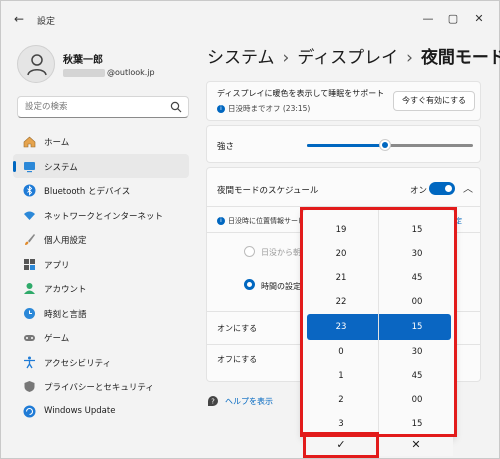 The image size is (500, 459). Describe the element at coordinates (468, 187) in the screenshot. I see `chevron-up-icon: ︿` at that location.